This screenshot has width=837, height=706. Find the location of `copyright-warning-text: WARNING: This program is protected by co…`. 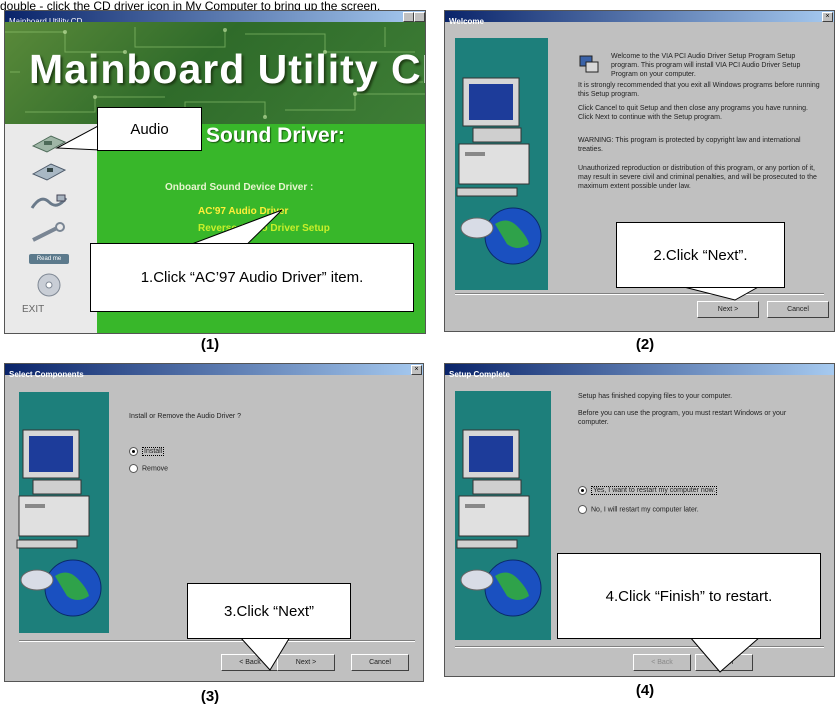

copyright-warning-text: WARNING: This program is protected by co… is located at coordinates (689, 145).